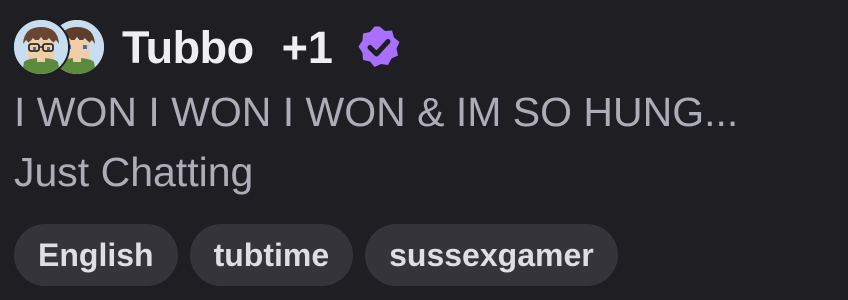 This screenshot has height=300, width=848. I want to click on channel-name: Tubbo, so click(188, 47).